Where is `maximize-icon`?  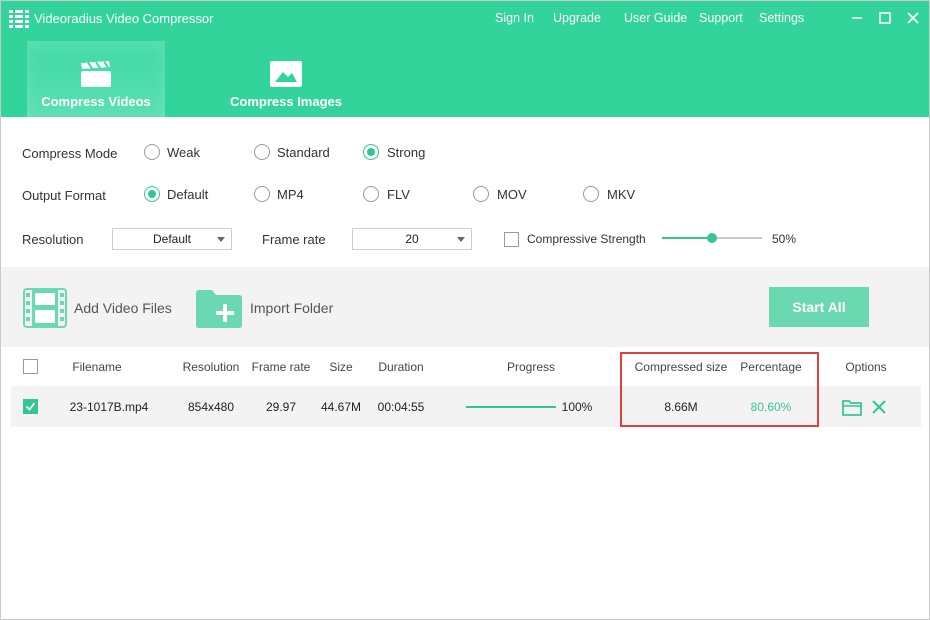 maximize-icon is located at coordinates (885, 18).